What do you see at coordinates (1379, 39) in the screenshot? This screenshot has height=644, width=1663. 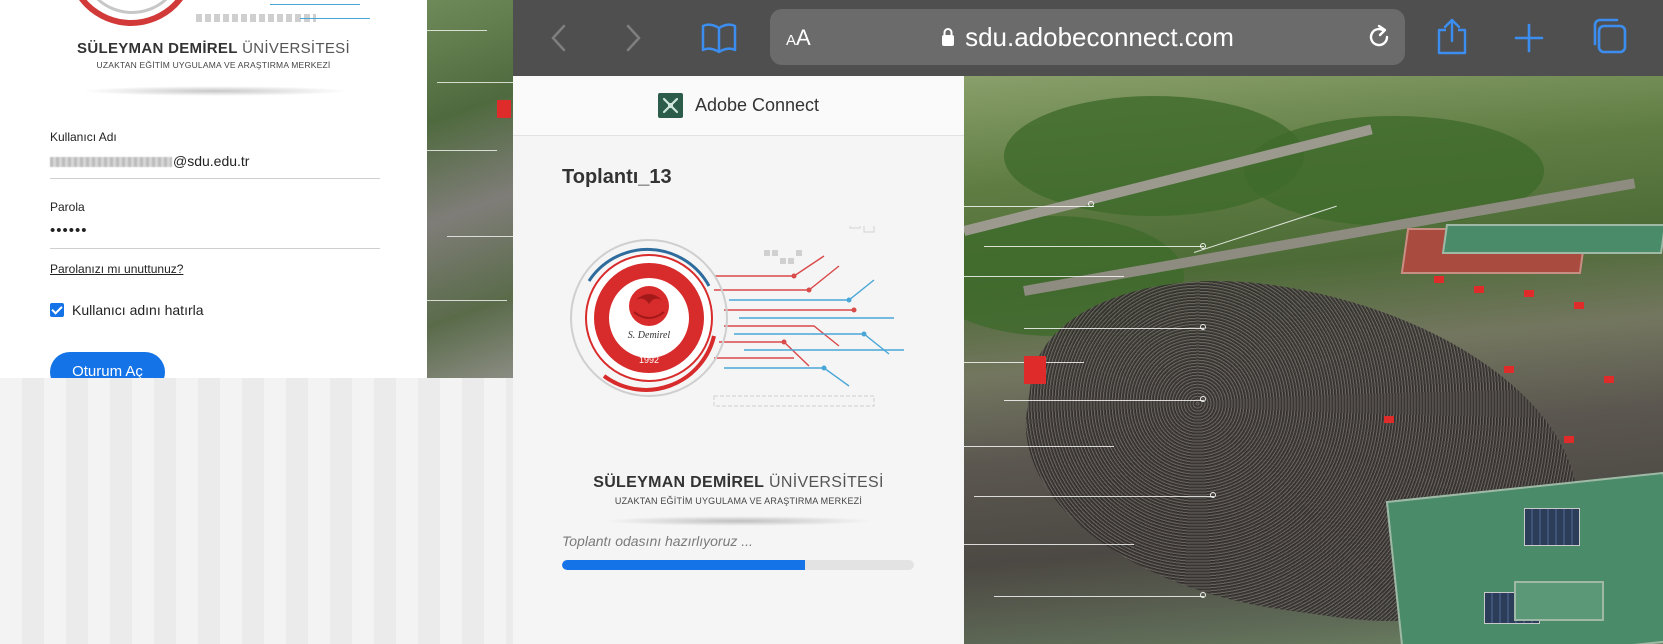 I see `reload-icon` at bounding box center [1379, 39].